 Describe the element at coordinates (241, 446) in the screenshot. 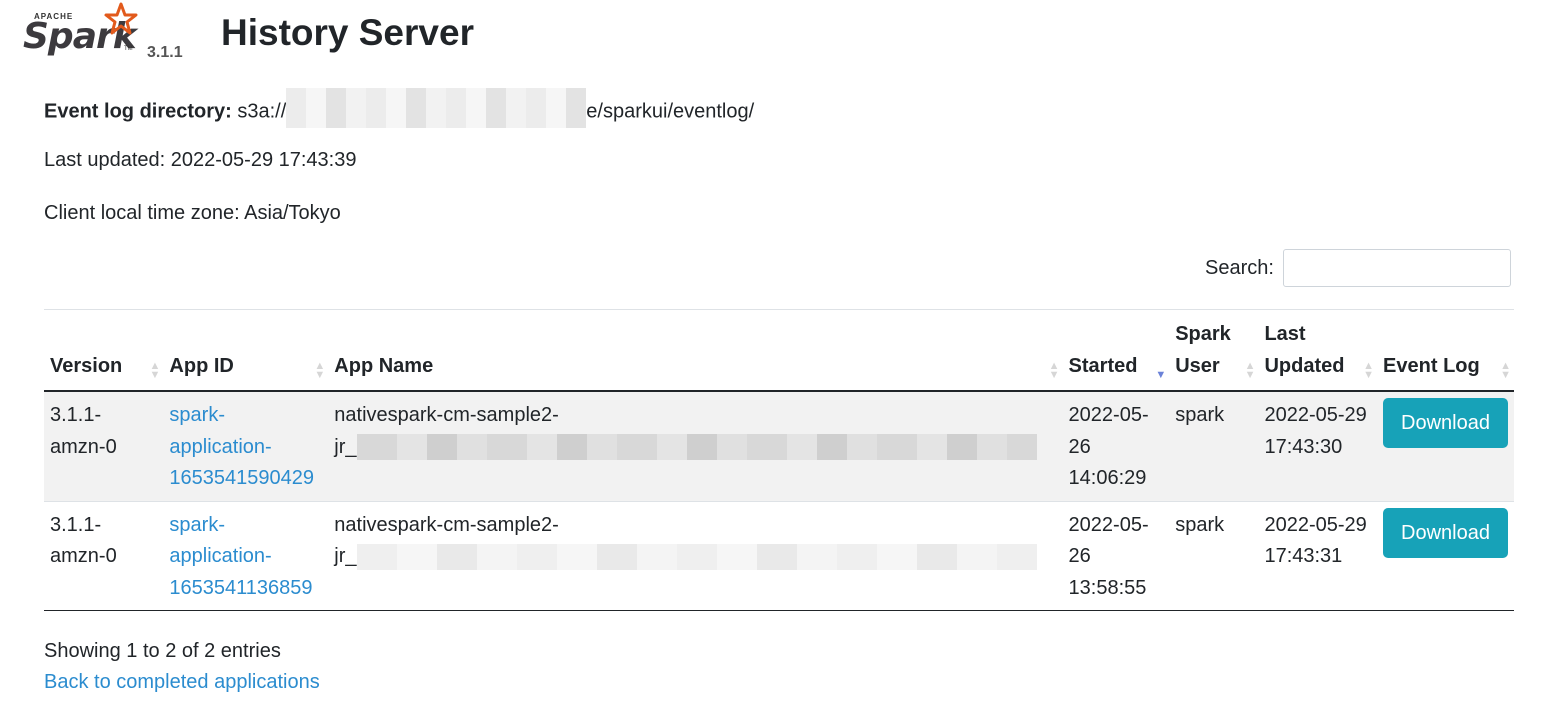

I see `app-id-link: spark-application- 1653541590429` at that location.